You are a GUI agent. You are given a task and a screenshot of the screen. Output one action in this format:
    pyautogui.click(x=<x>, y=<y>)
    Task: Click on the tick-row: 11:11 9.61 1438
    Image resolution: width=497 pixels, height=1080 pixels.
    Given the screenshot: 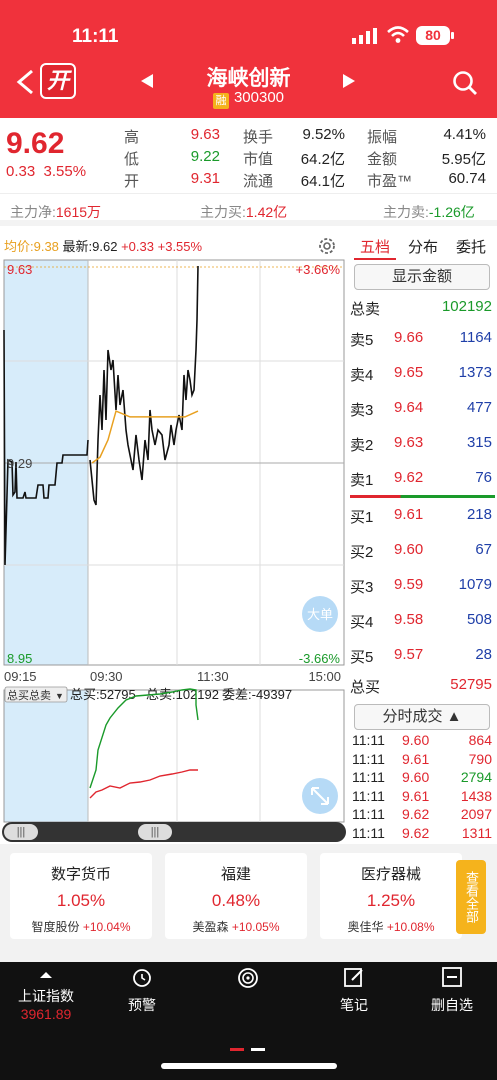 What is the action you would take?
    pyautogui.click(x=422, y=795)
    